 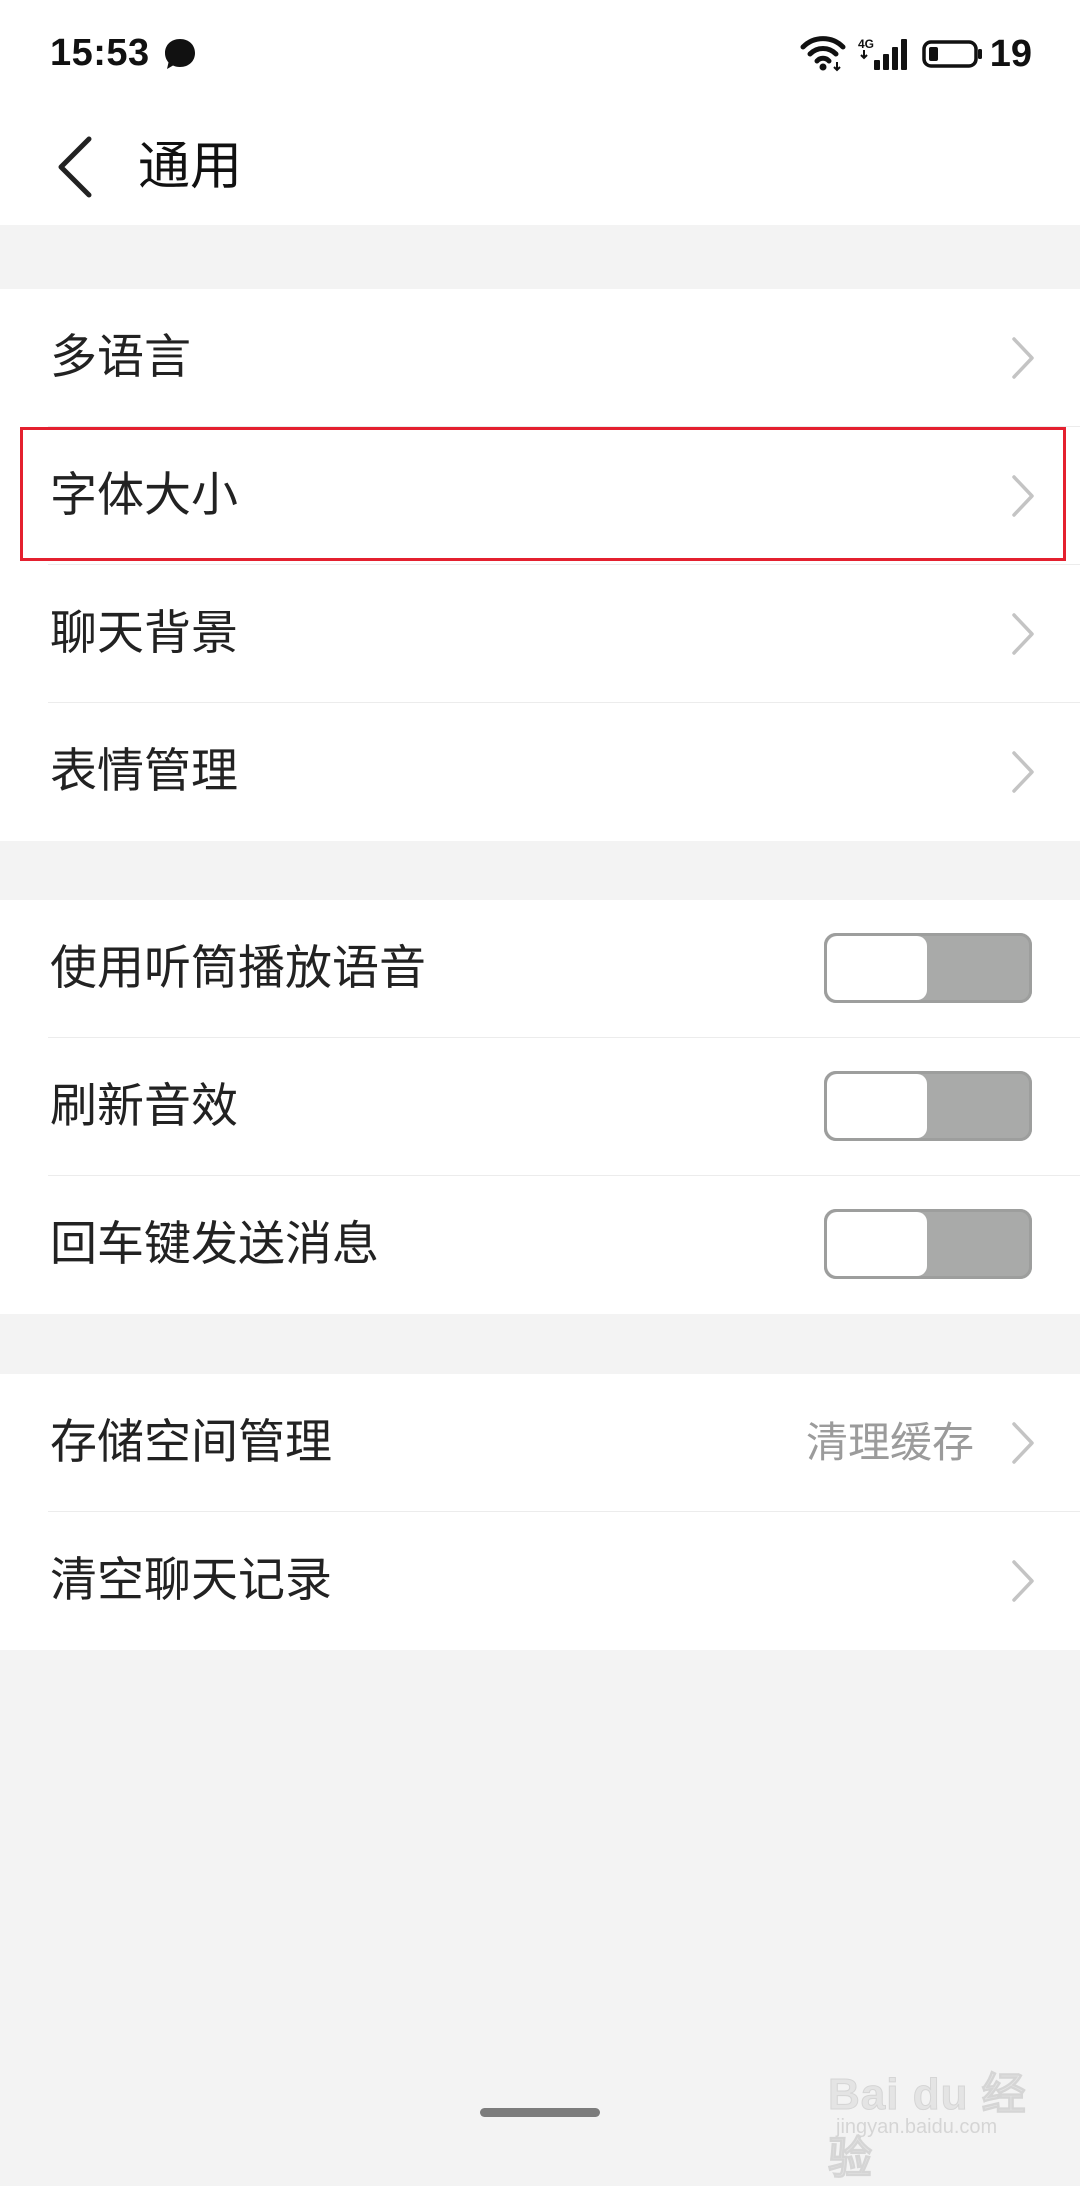 I want to click on back-button, so click(x=75, y=167).